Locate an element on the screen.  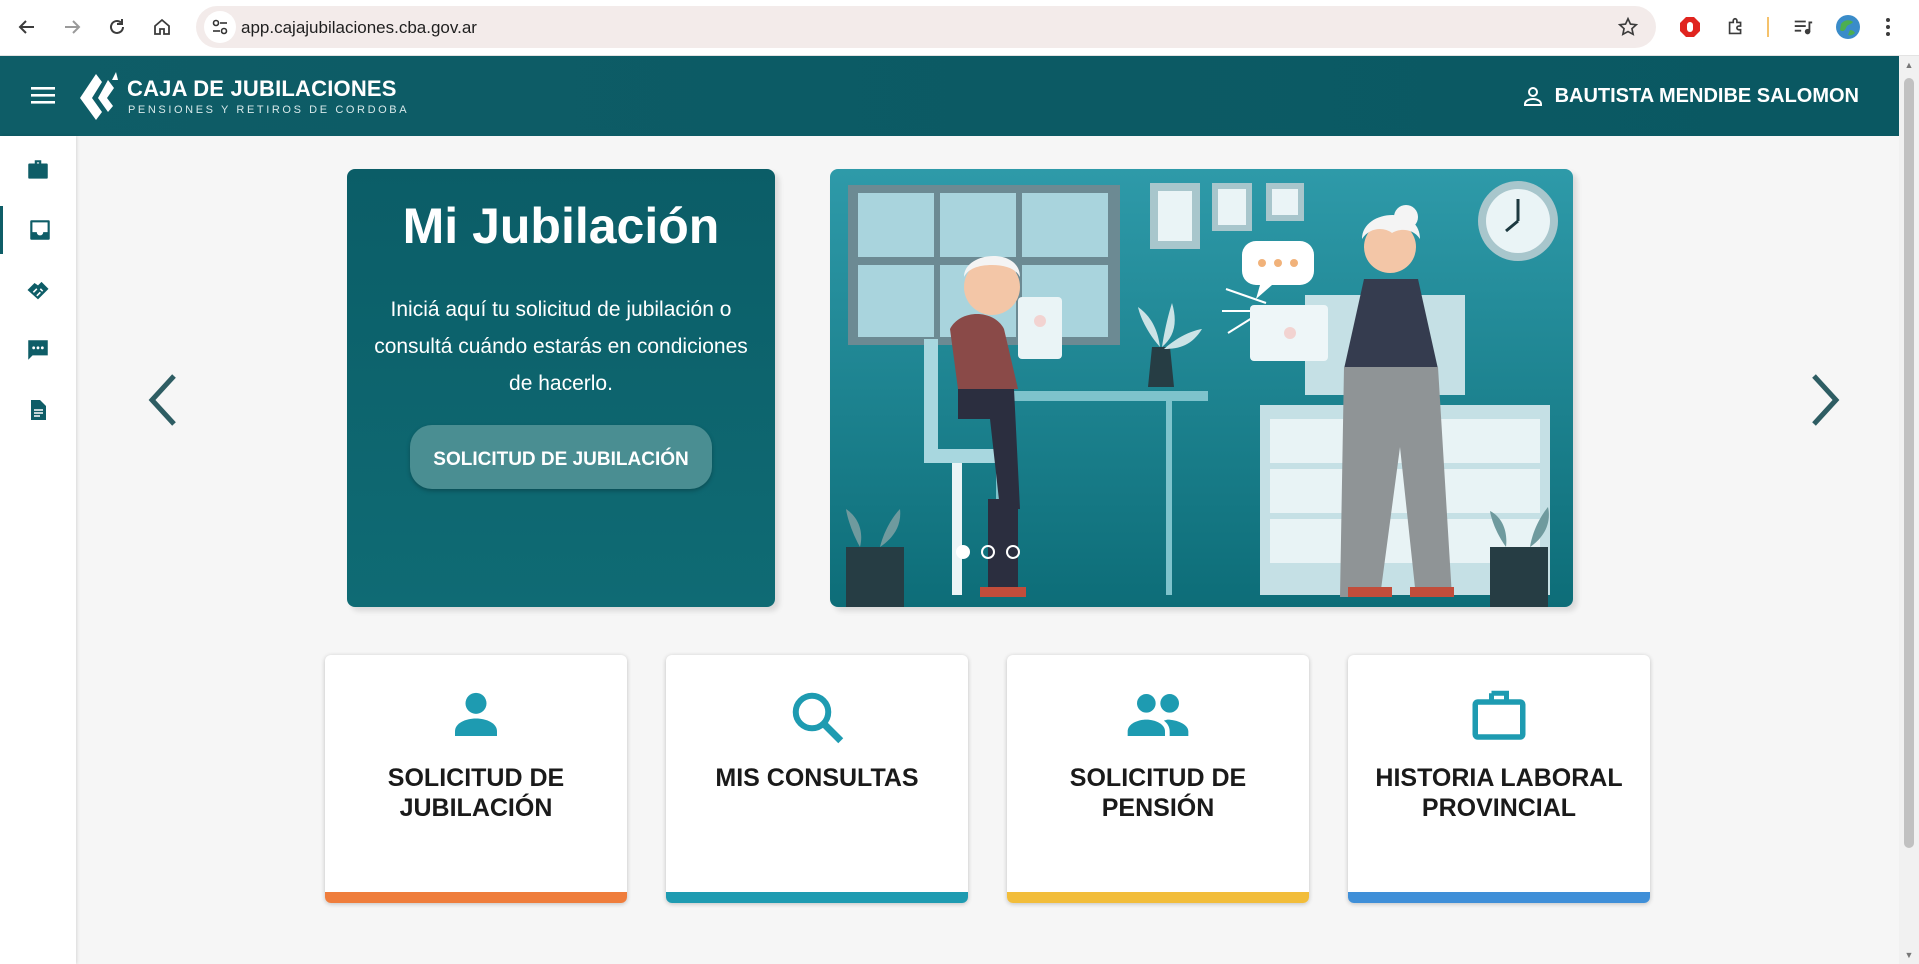
forward-button is located at coordinates (72, 27).